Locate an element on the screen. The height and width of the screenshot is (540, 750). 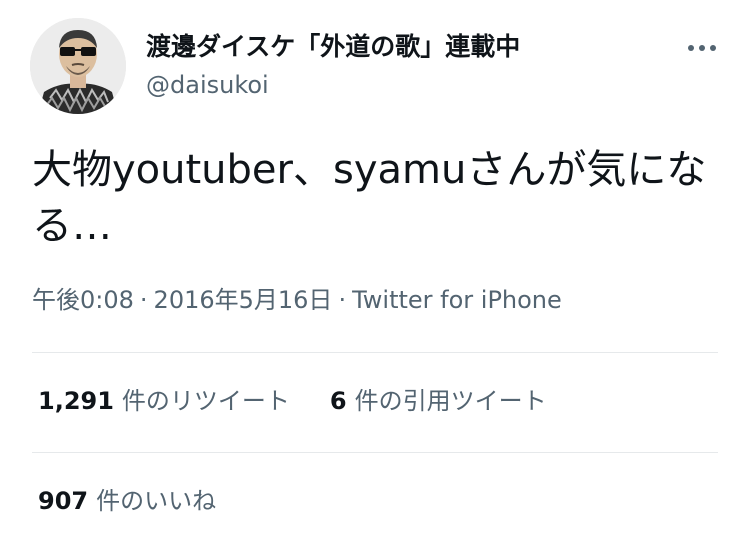
quotes-stat: 6 件の引用ツイート is located at coordinates (438, 401).